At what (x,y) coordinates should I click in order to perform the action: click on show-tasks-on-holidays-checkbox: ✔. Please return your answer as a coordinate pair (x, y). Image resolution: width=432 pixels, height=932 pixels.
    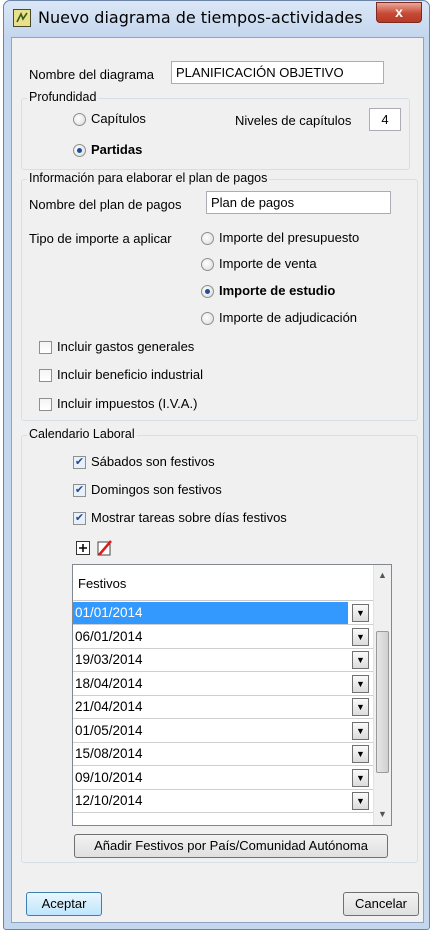
    Looking at the image, I should click on (79, 518).